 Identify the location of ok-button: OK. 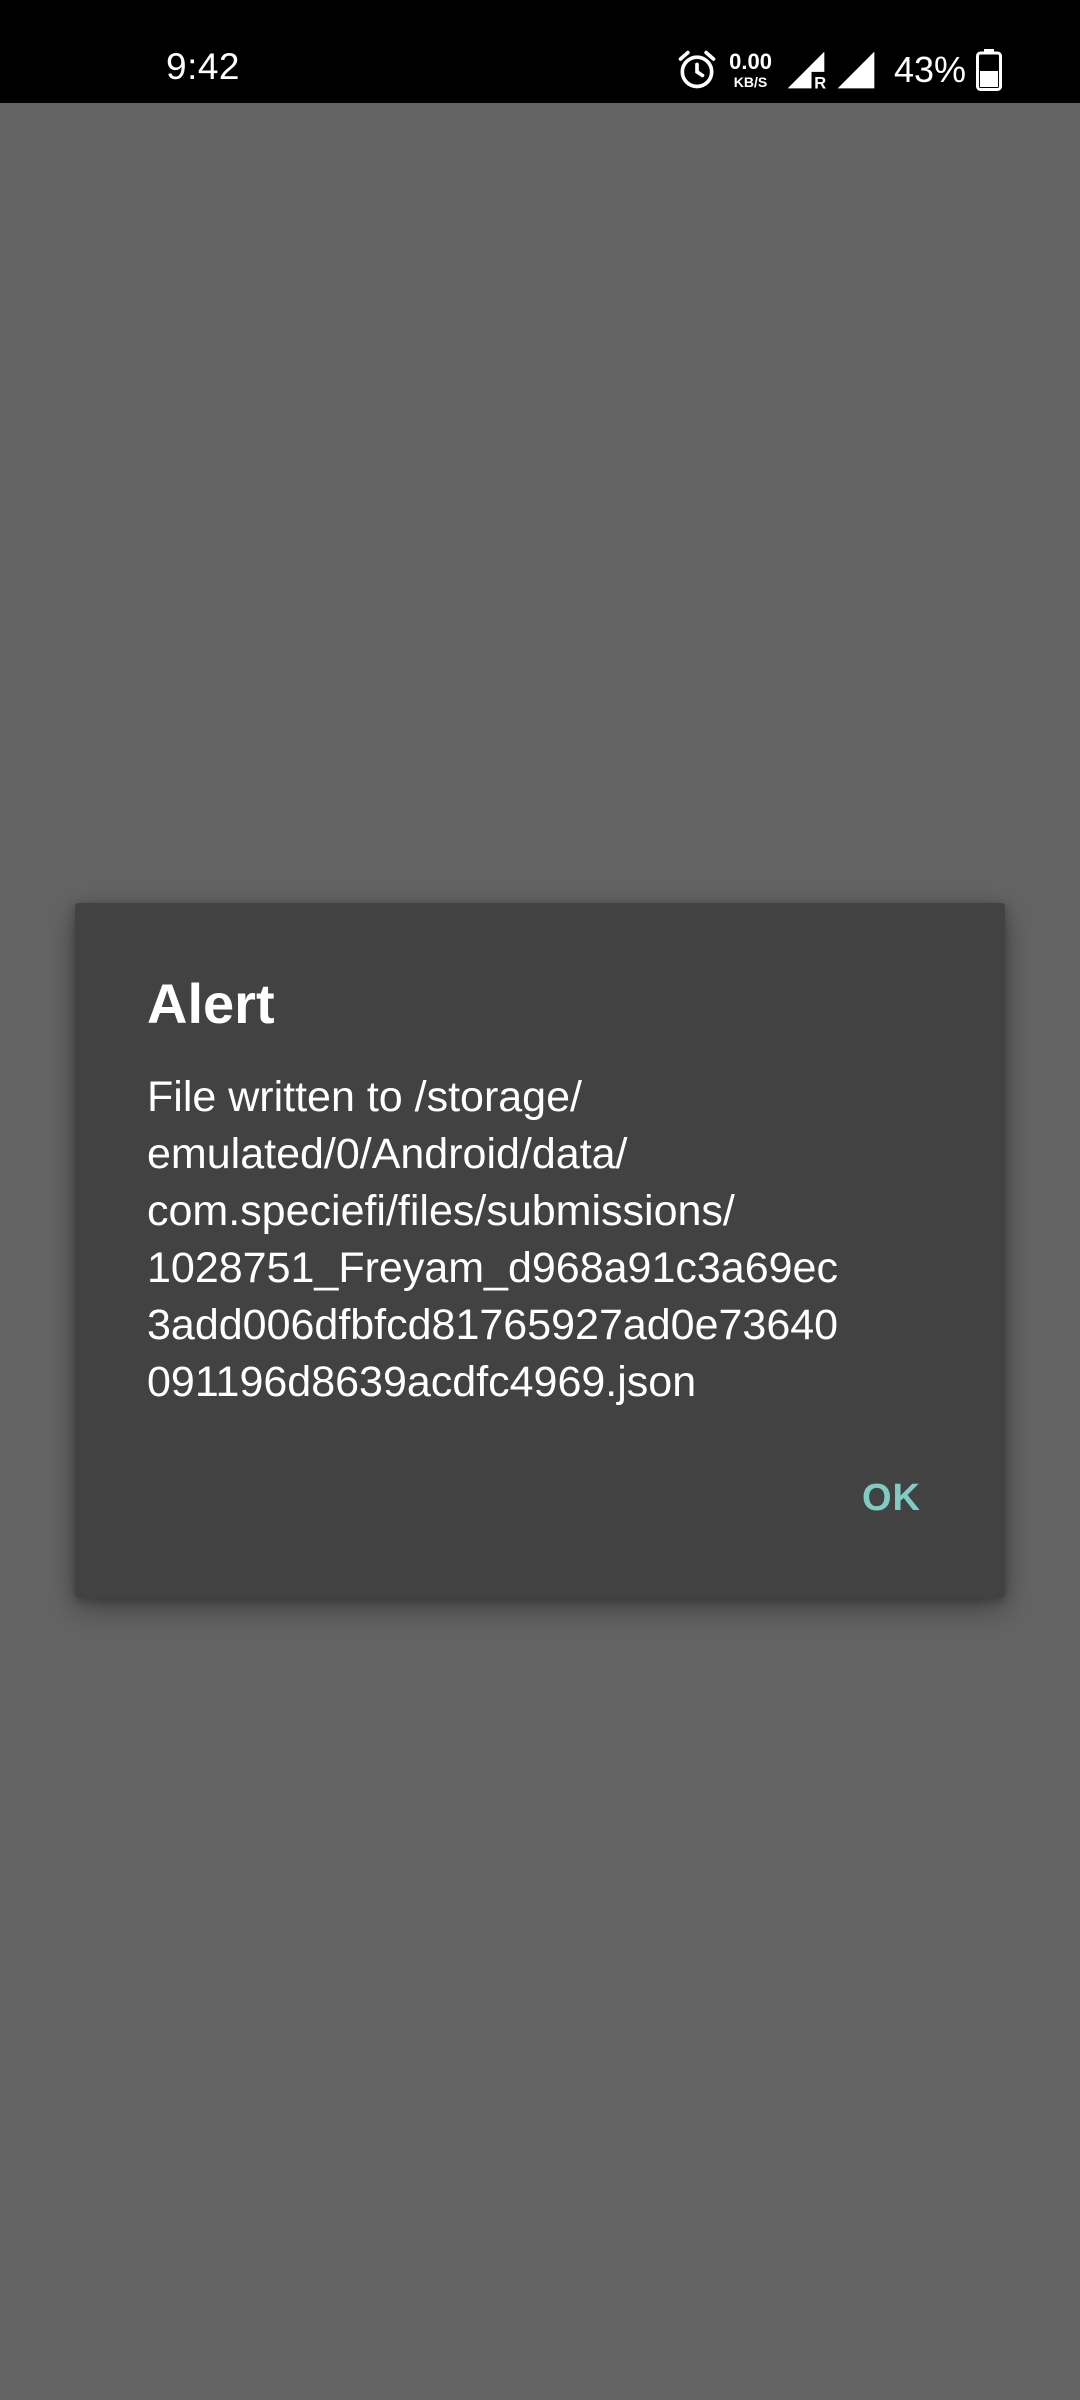
(891, 1498).